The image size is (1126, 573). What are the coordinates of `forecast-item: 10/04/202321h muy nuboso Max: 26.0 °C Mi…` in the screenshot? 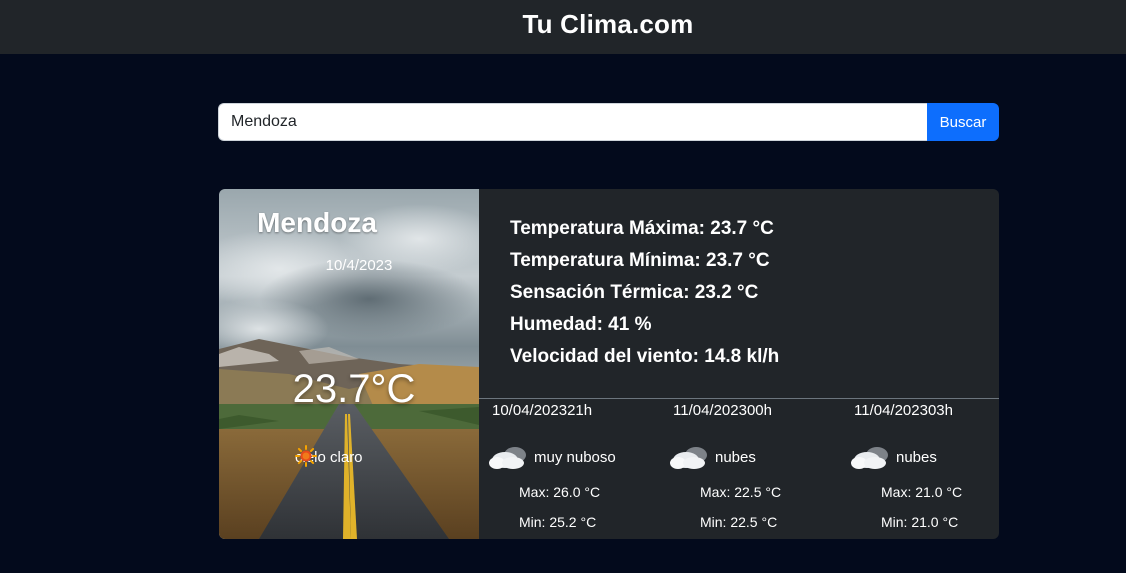 It's located at (569, 469).